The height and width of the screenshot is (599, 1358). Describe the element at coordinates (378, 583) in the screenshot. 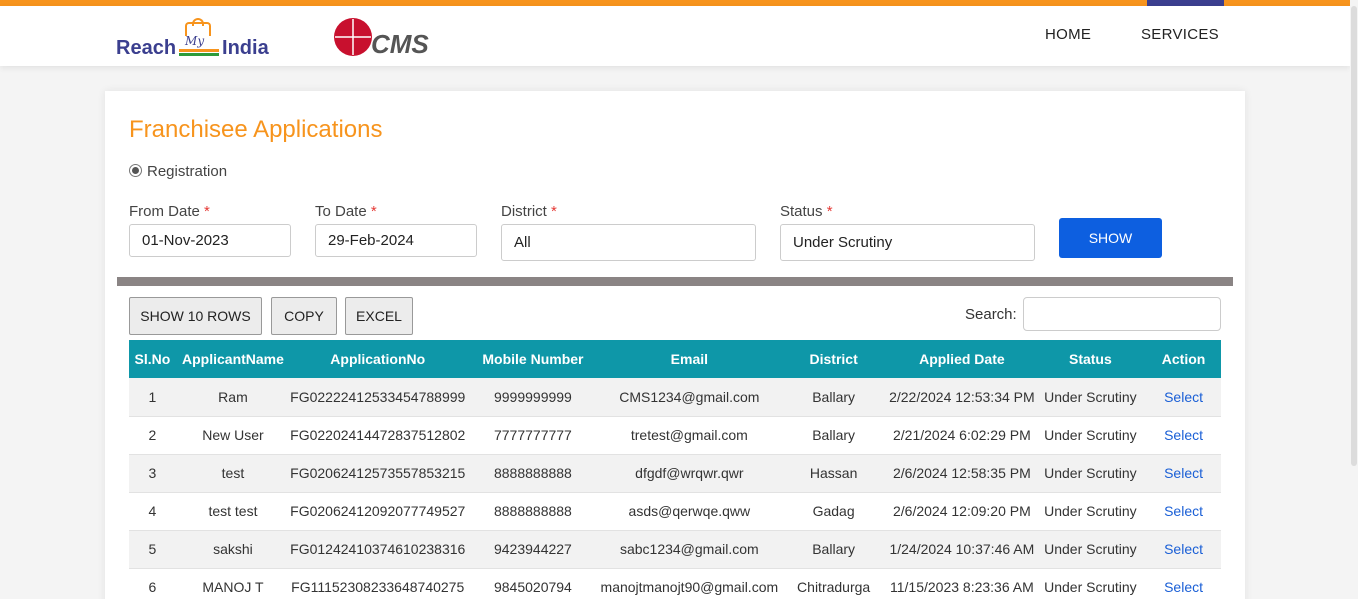

I see `table-cell: FG11152308233648740275` at that location.